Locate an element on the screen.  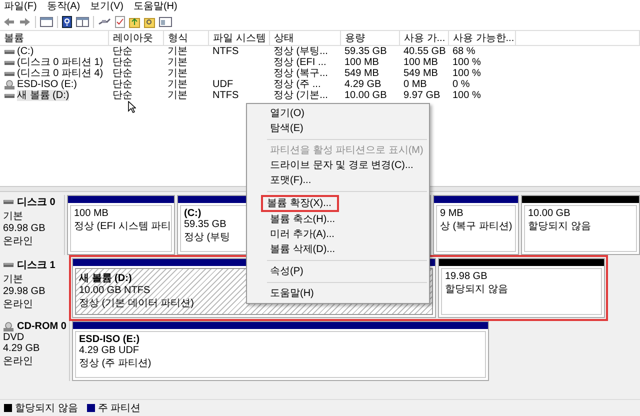
disk-name: CD-ROM 0 is located at coordinates (41, 326).